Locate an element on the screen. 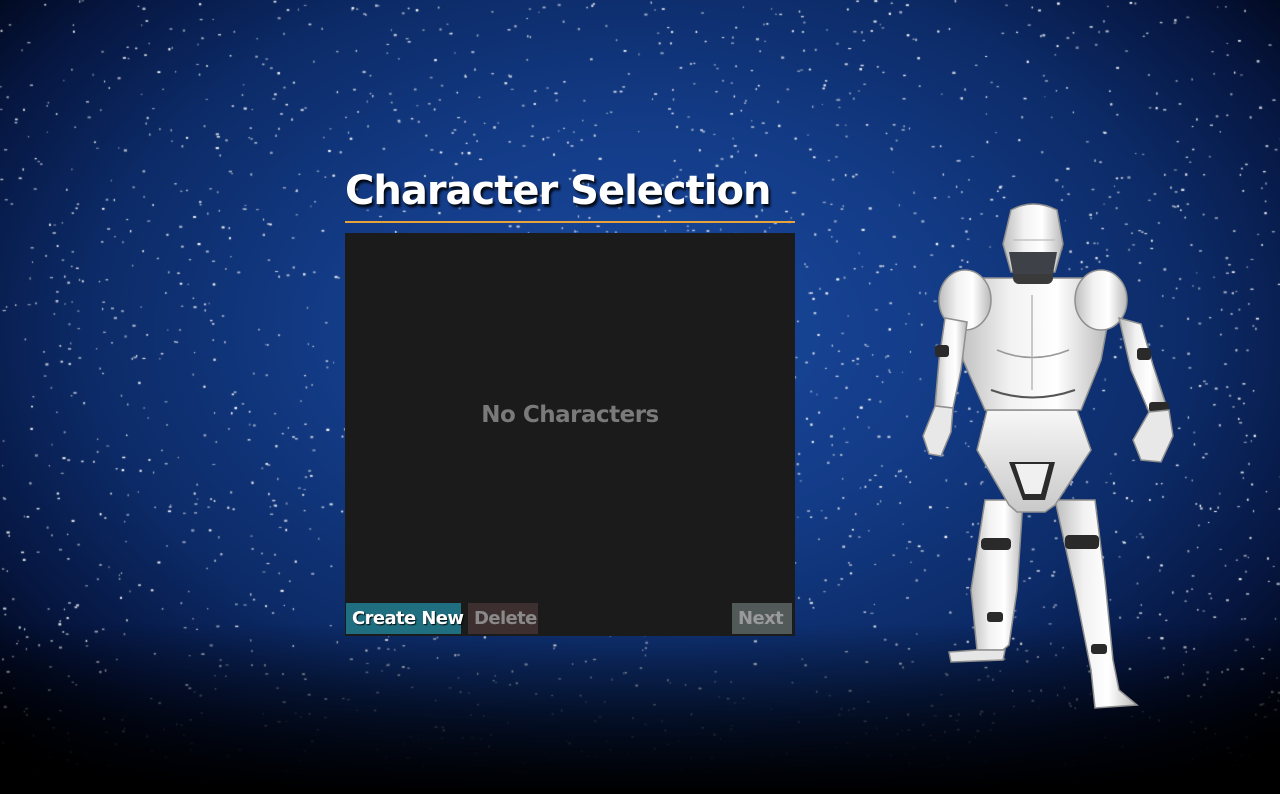  character-preview-mannequin is located at coordinates (1048, 456).